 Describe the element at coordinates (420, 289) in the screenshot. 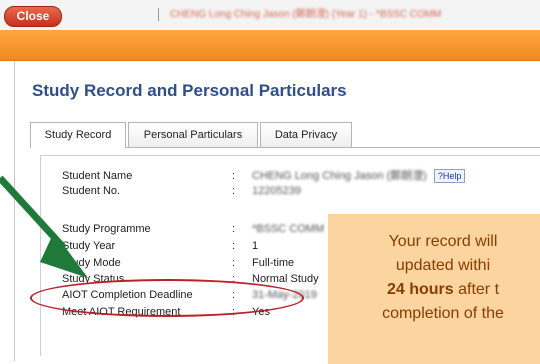

I see `callout-emphasis: 24 hours` at that location.